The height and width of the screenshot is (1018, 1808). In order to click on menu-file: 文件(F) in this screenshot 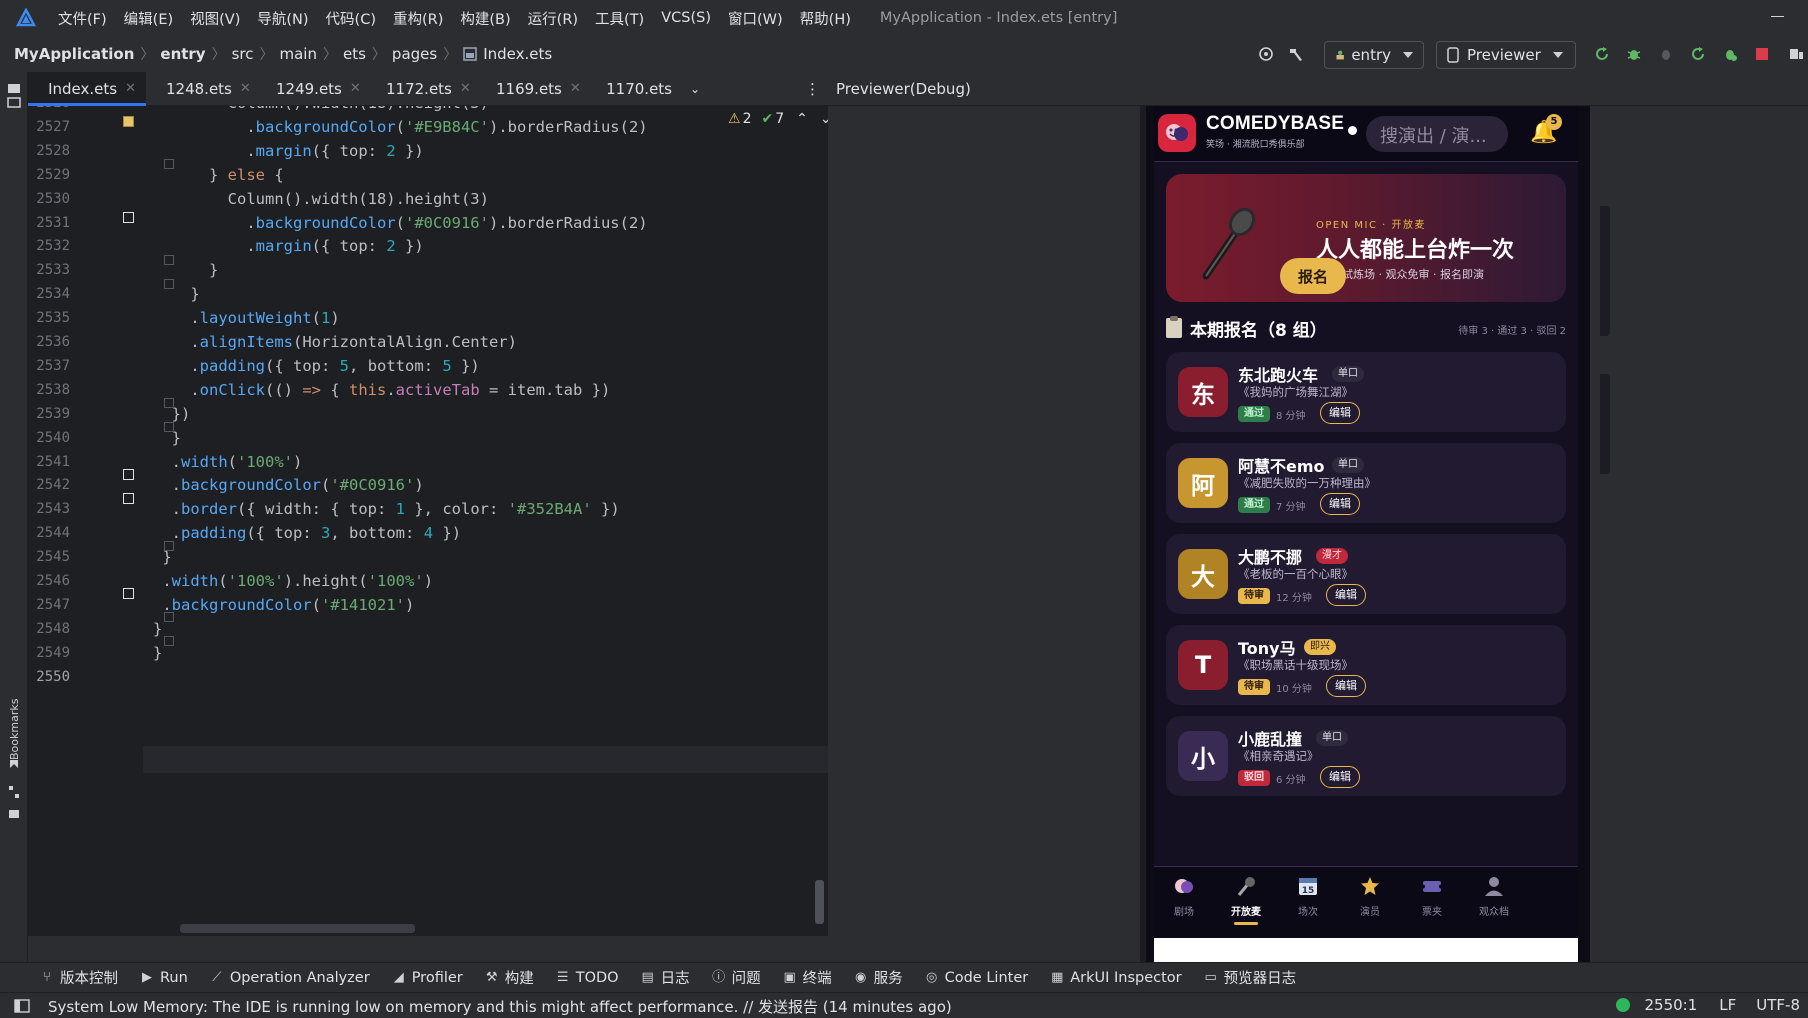, I will do `click(82, 18)`.